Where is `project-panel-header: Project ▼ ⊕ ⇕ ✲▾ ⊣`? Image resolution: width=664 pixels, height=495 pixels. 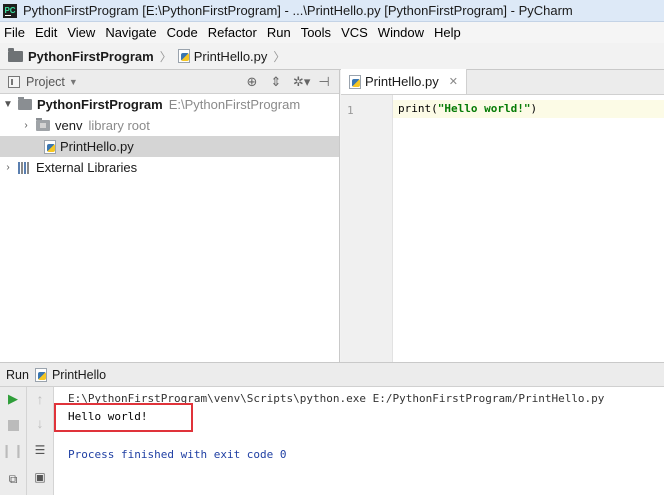 project-panel-header: Project ▼ ⊕ ⇕ ✲▾ ⊣ is located at coordinates (169, 82).